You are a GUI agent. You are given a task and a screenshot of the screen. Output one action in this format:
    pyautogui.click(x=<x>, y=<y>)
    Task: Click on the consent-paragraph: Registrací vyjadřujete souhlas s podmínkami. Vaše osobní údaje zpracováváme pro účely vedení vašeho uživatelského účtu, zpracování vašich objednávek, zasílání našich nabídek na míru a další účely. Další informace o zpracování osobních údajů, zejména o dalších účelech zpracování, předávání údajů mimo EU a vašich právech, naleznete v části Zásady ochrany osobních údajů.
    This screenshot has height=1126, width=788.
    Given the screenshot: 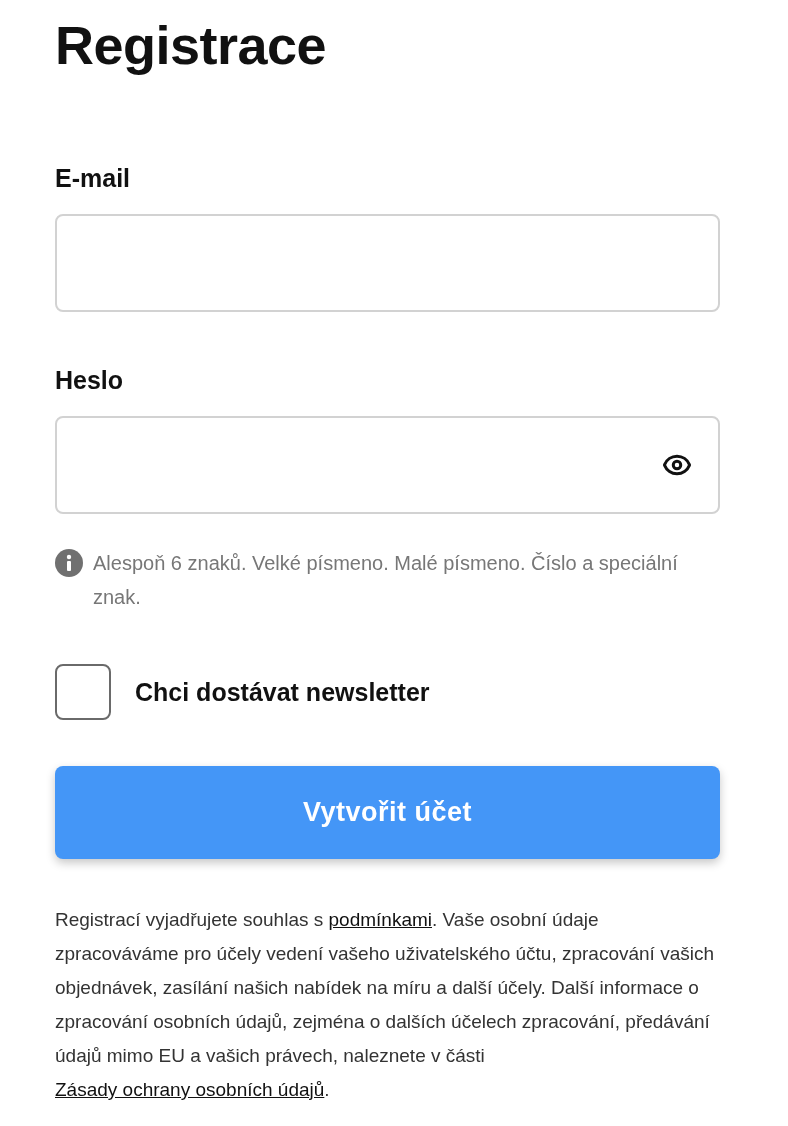 What is the action you would take?
    pyautogui.click(x=385, y=1005)
    